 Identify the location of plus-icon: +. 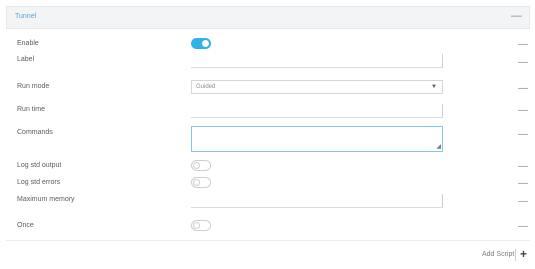
(523, 254).